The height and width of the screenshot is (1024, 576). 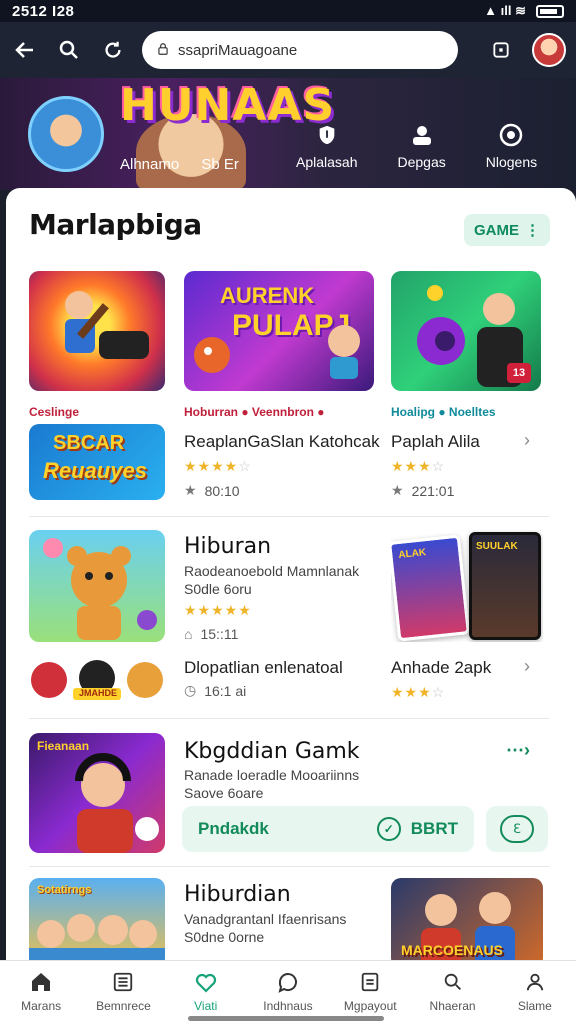 What do you see at coordinates (300, 50) in the screenshot?
I see `address-bar: ssapriMauagoane` at bounding box center [300, 50].